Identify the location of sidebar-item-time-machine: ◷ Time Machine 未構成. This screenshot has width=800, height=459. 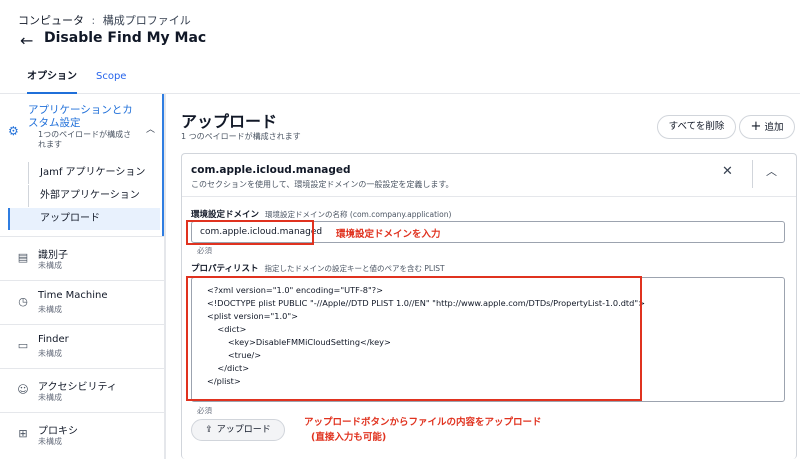
(82, 302).